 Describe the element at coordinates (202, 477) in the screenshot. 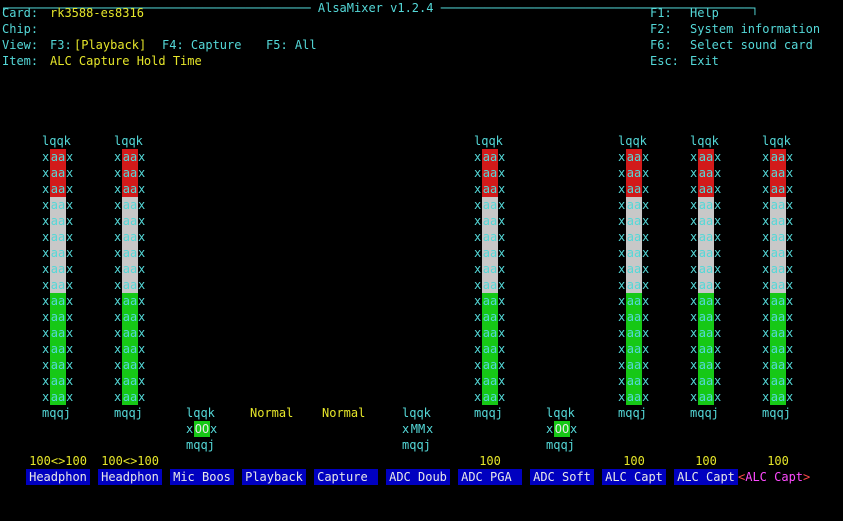

I see `control-label: Mic Boos` at that location.